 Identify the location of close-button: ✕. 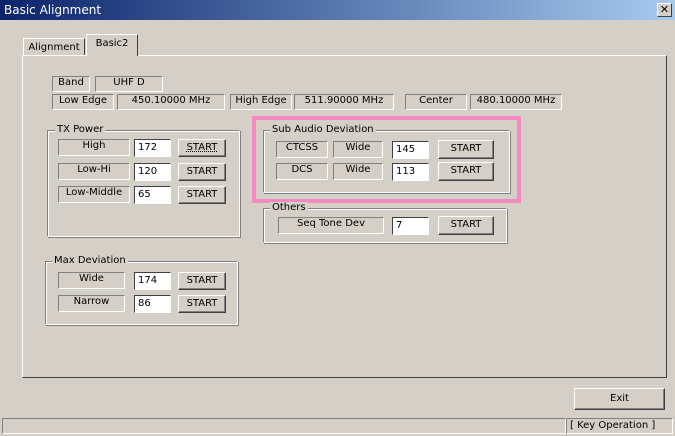
(664, 10).